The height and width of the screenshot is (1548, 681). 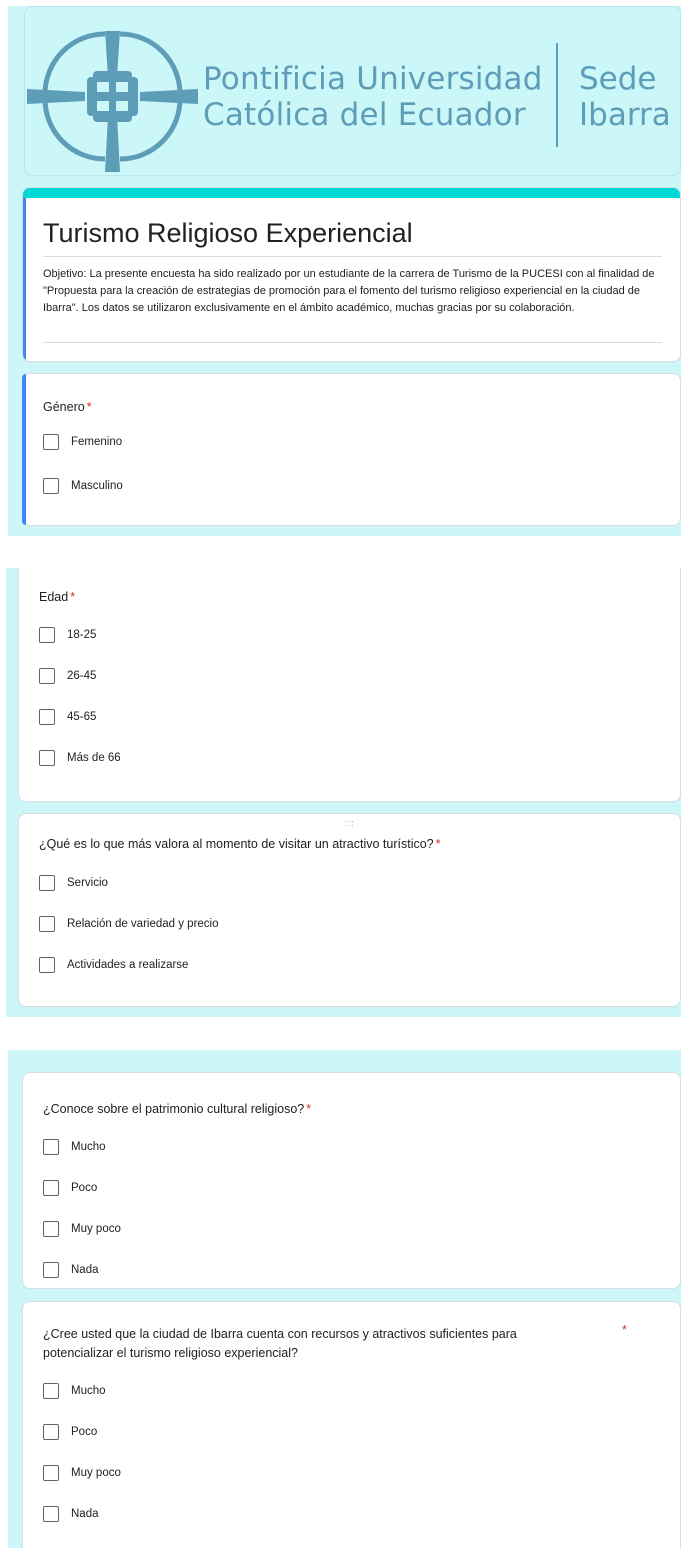 I want to click on campus-name-line2: Ibarra, so click(x=625, y=115).